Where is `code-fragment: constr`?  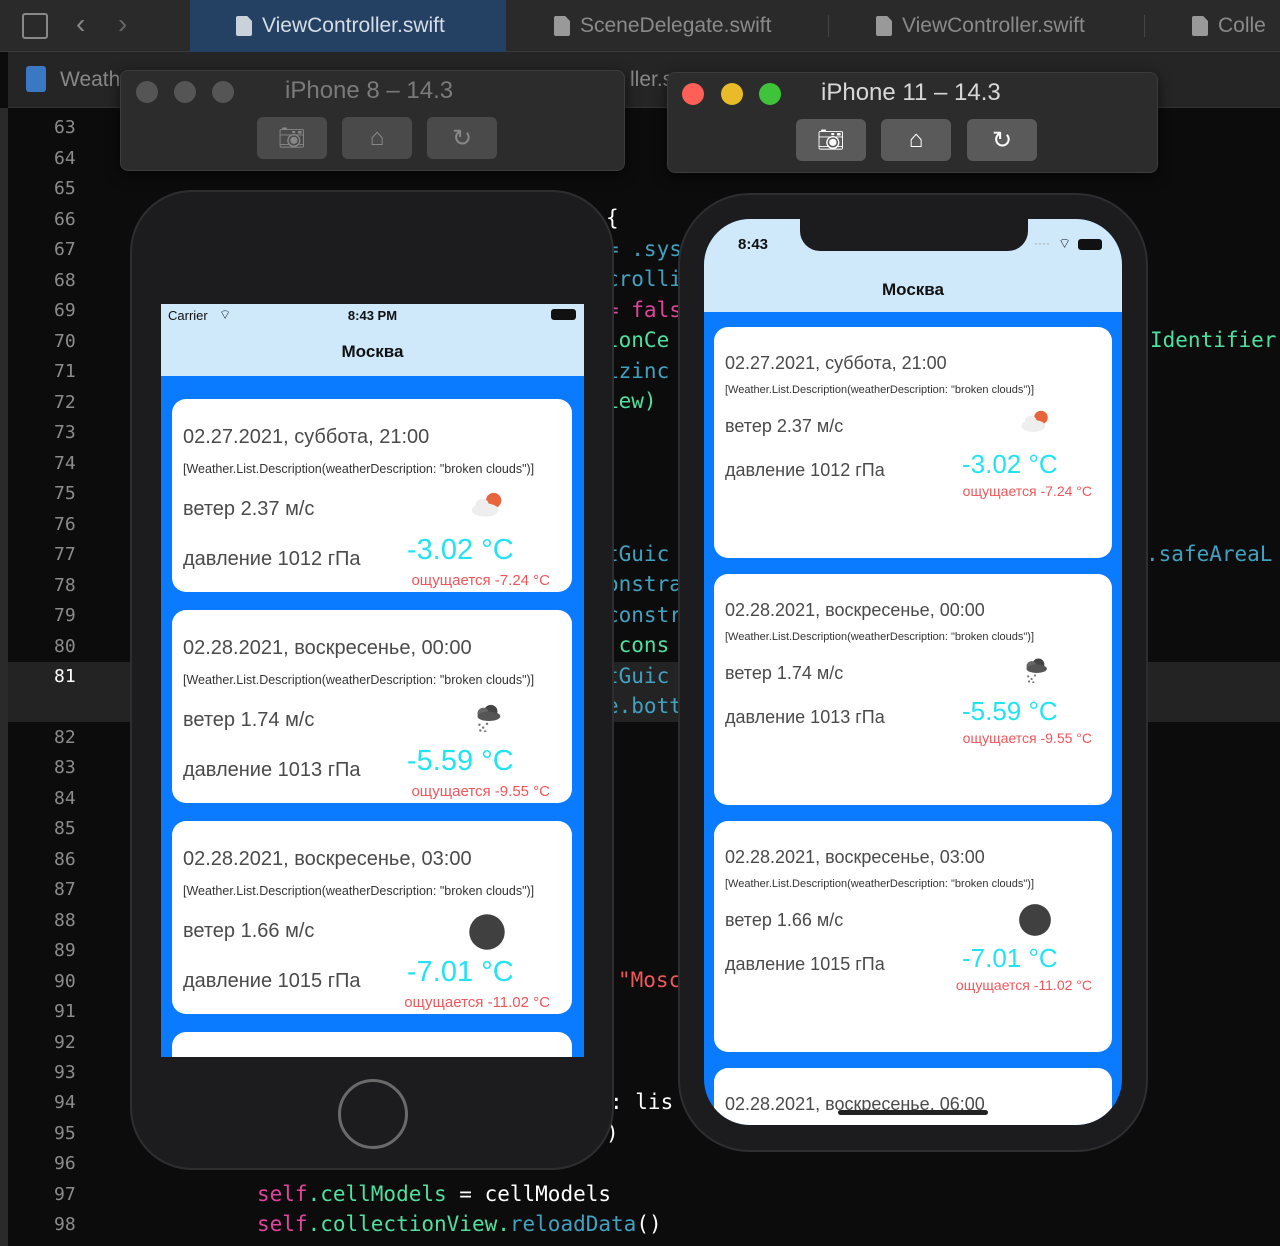
code-fragment: constr is located at coordinates (644, 615).